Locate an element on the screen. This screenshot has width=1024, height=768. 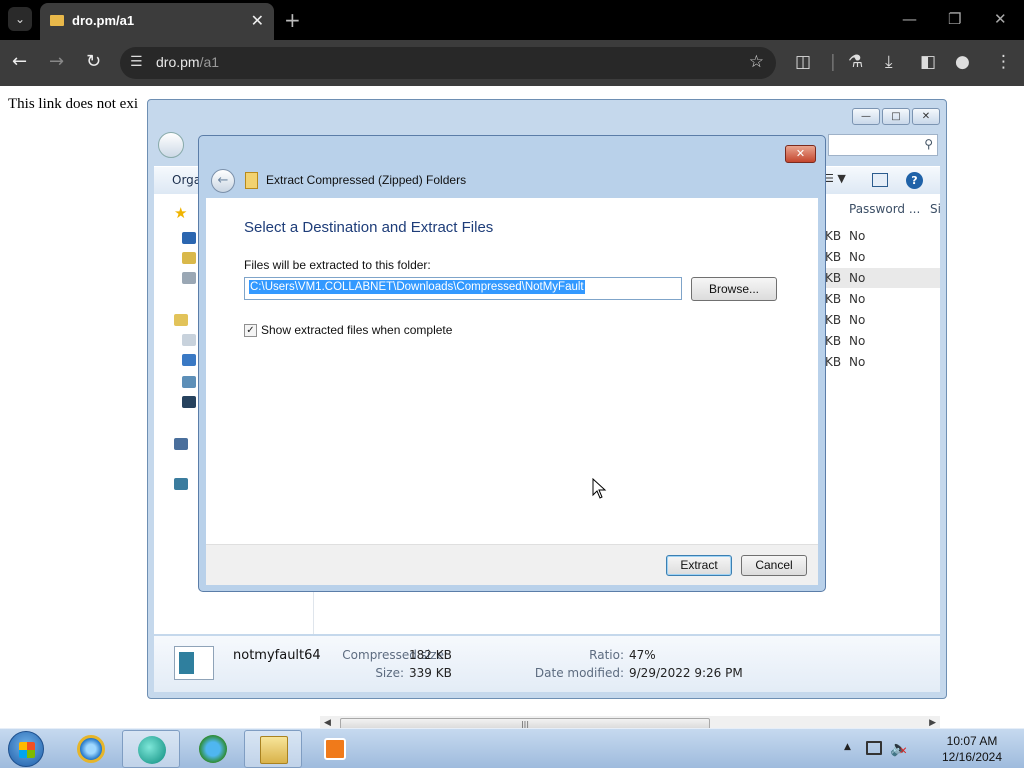
forward-icon: → is located at coordinates (56, 62).